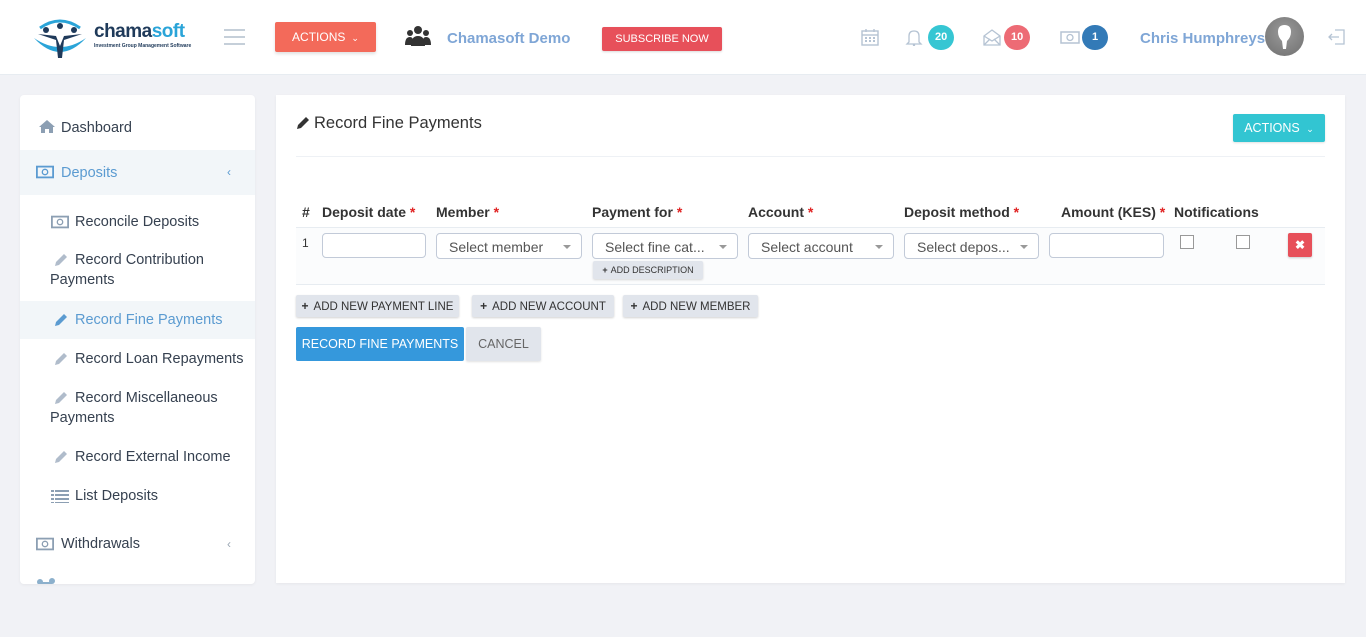 The height and width of the screenshot is (637, 1366). I want to click on add-new-payment-line-label: ADD NEW PAYMENT LINE, so click(383, 307).